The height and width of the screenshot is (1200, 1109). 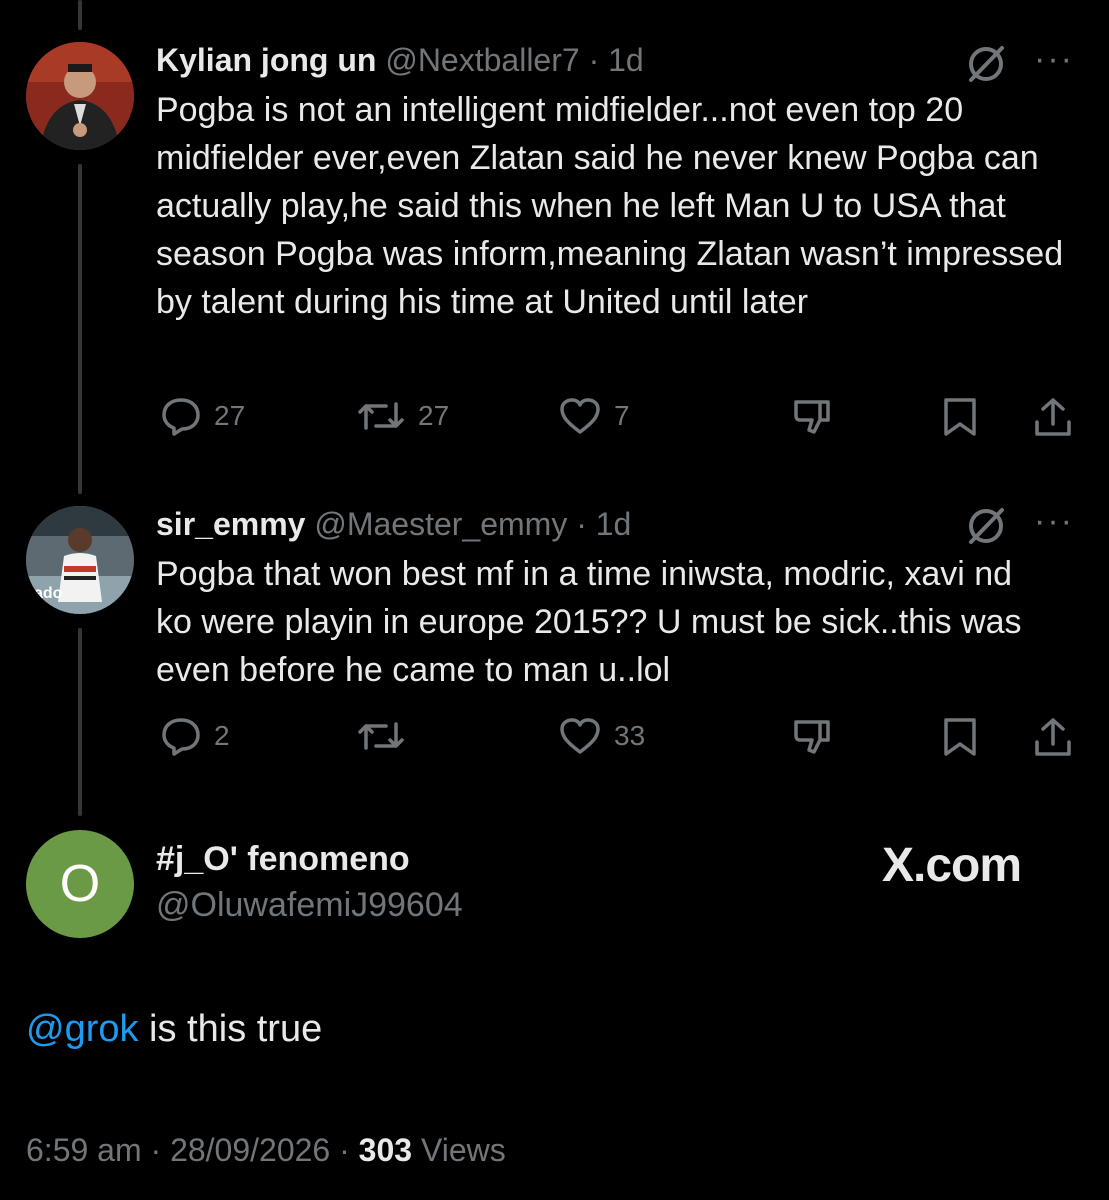 I want to click on tweet-meta: 6:59 am · 28/09/2026 · 303 Views, so click(x=266, y=1150).